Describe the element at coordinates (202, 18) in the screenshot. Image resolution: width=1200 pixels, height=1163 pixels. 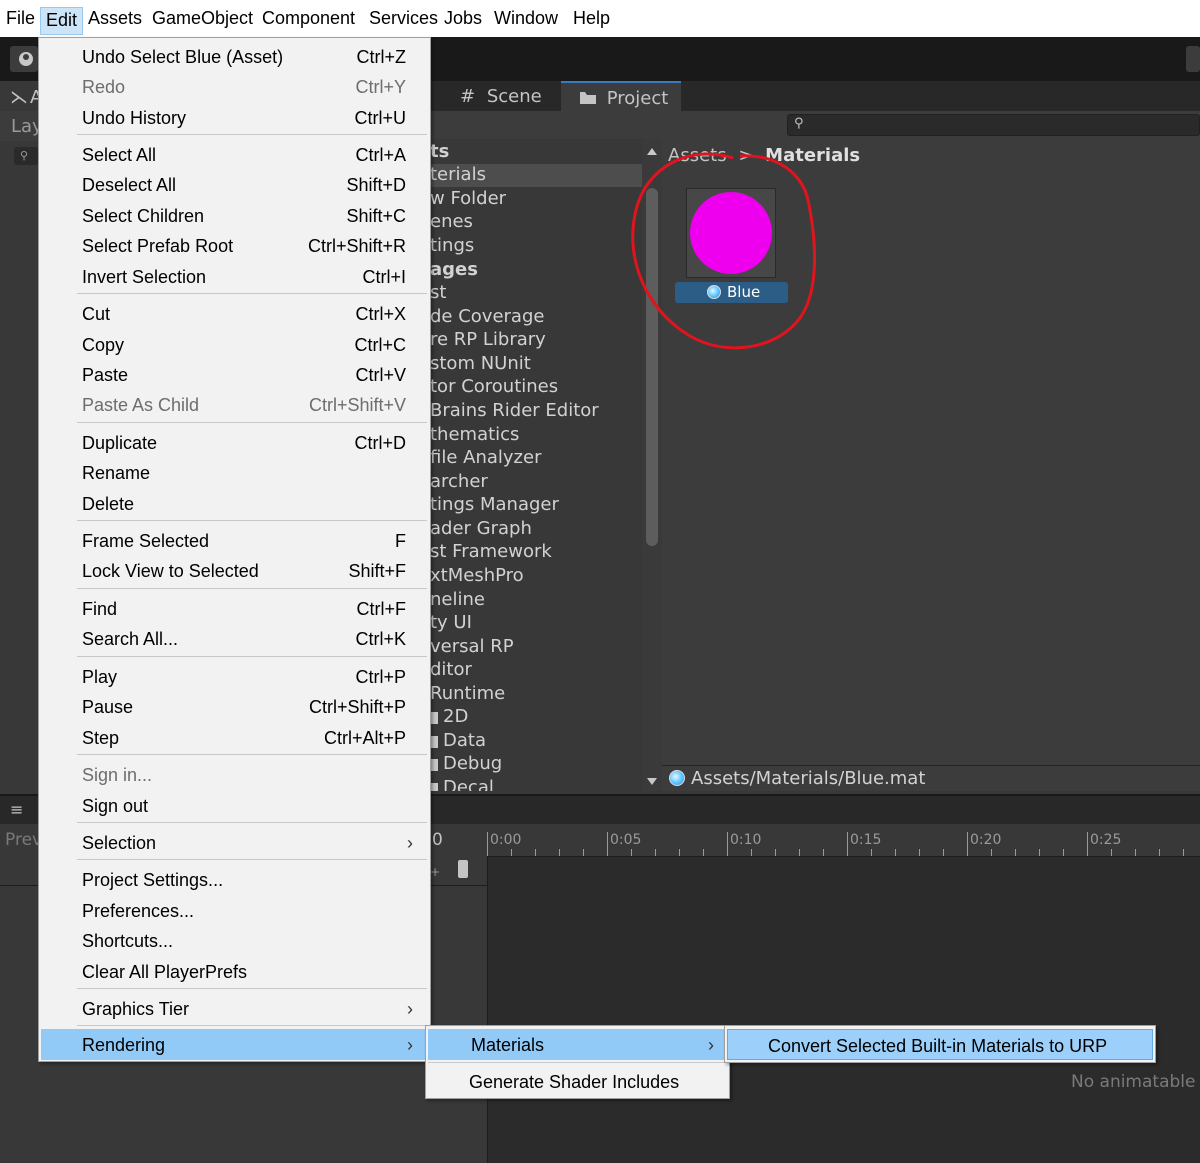
I see `menu-gameobject: GameObject` at that location.